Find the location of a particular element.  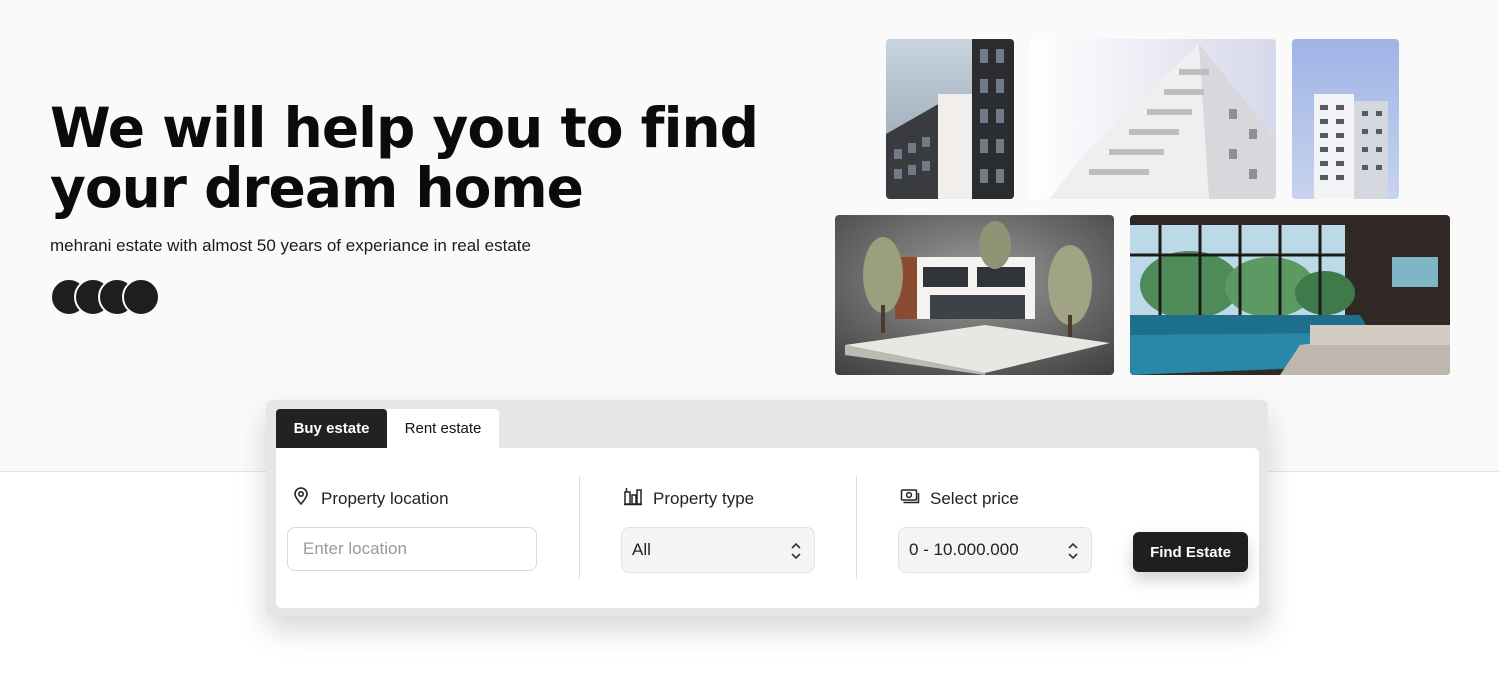

property-location-label: Property location is located at coordinates (370, 498).